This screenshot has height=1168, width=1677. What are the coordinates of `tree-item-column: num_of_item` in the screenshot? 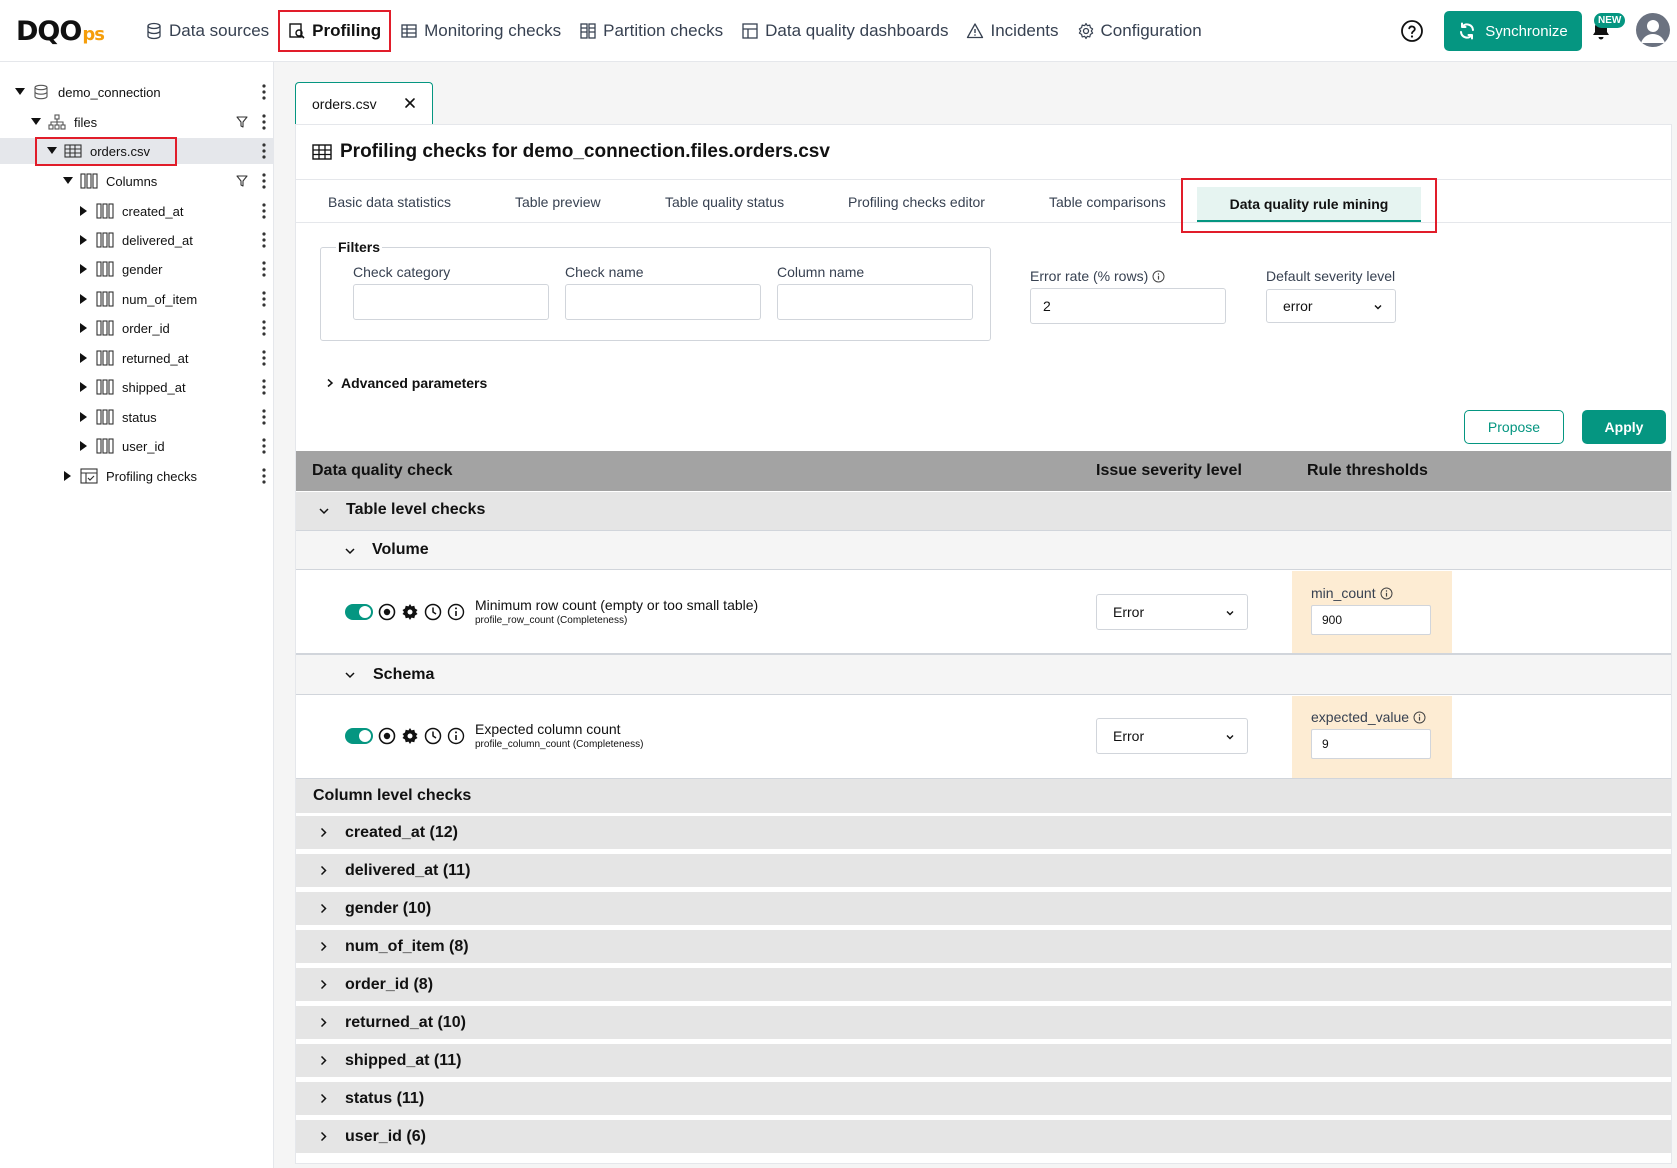 It's located at (137, 299).